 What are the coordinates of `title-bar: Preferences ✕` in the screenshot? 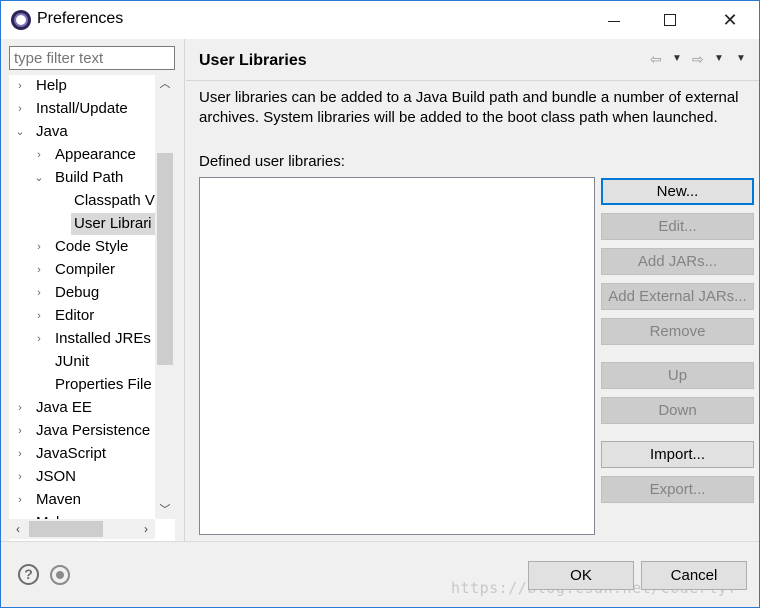 It's located at (380, 20).